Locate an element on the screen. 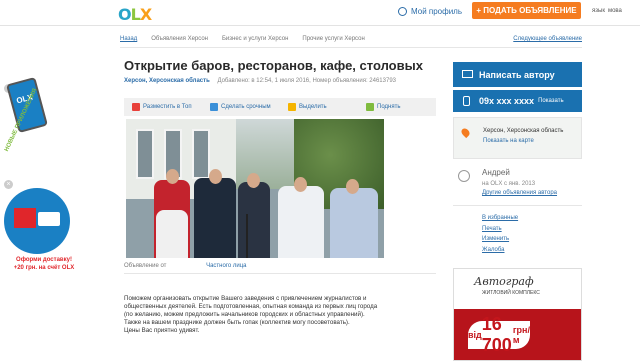 The height and width of the screenshot is (361, 640). make-urgent-action: Сделать срочным is located at coordinates (241, 107).